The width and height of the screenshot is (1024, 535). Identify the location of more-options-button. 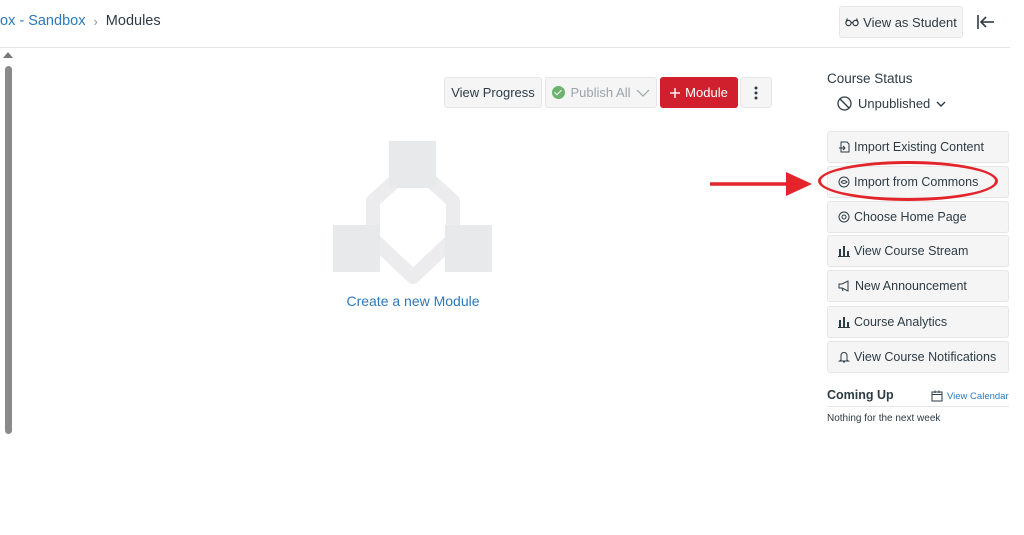
(756, 92).